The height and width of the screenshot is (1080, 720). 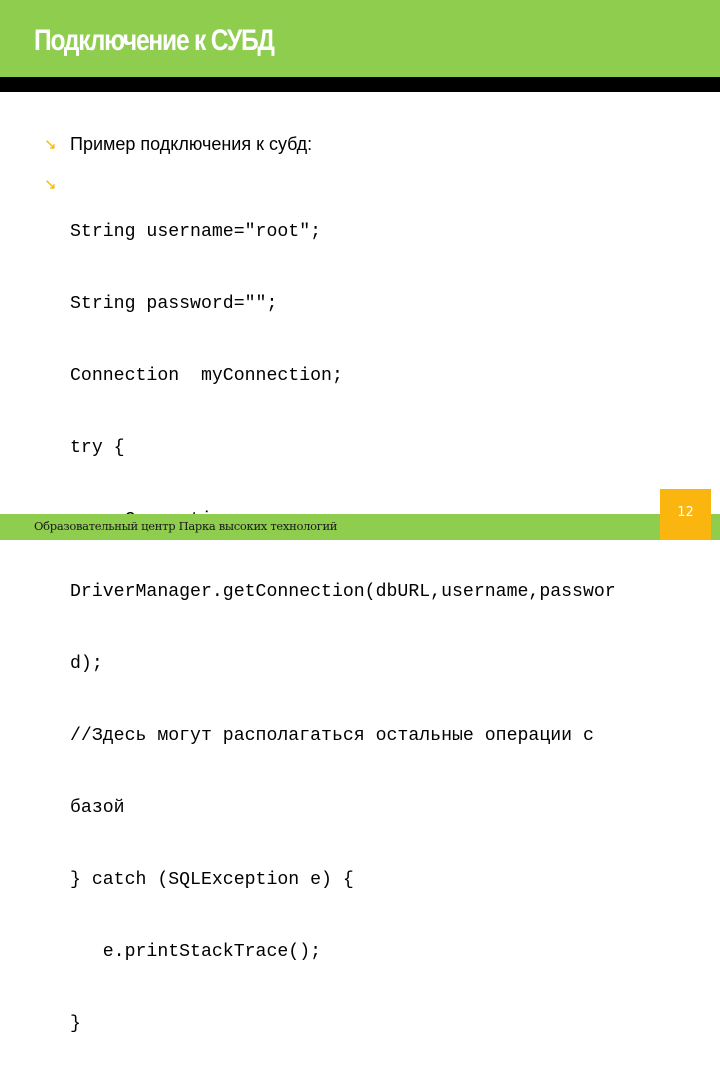 I want to click on code-line: Connection myConnection;, so click(x=206, y=376).